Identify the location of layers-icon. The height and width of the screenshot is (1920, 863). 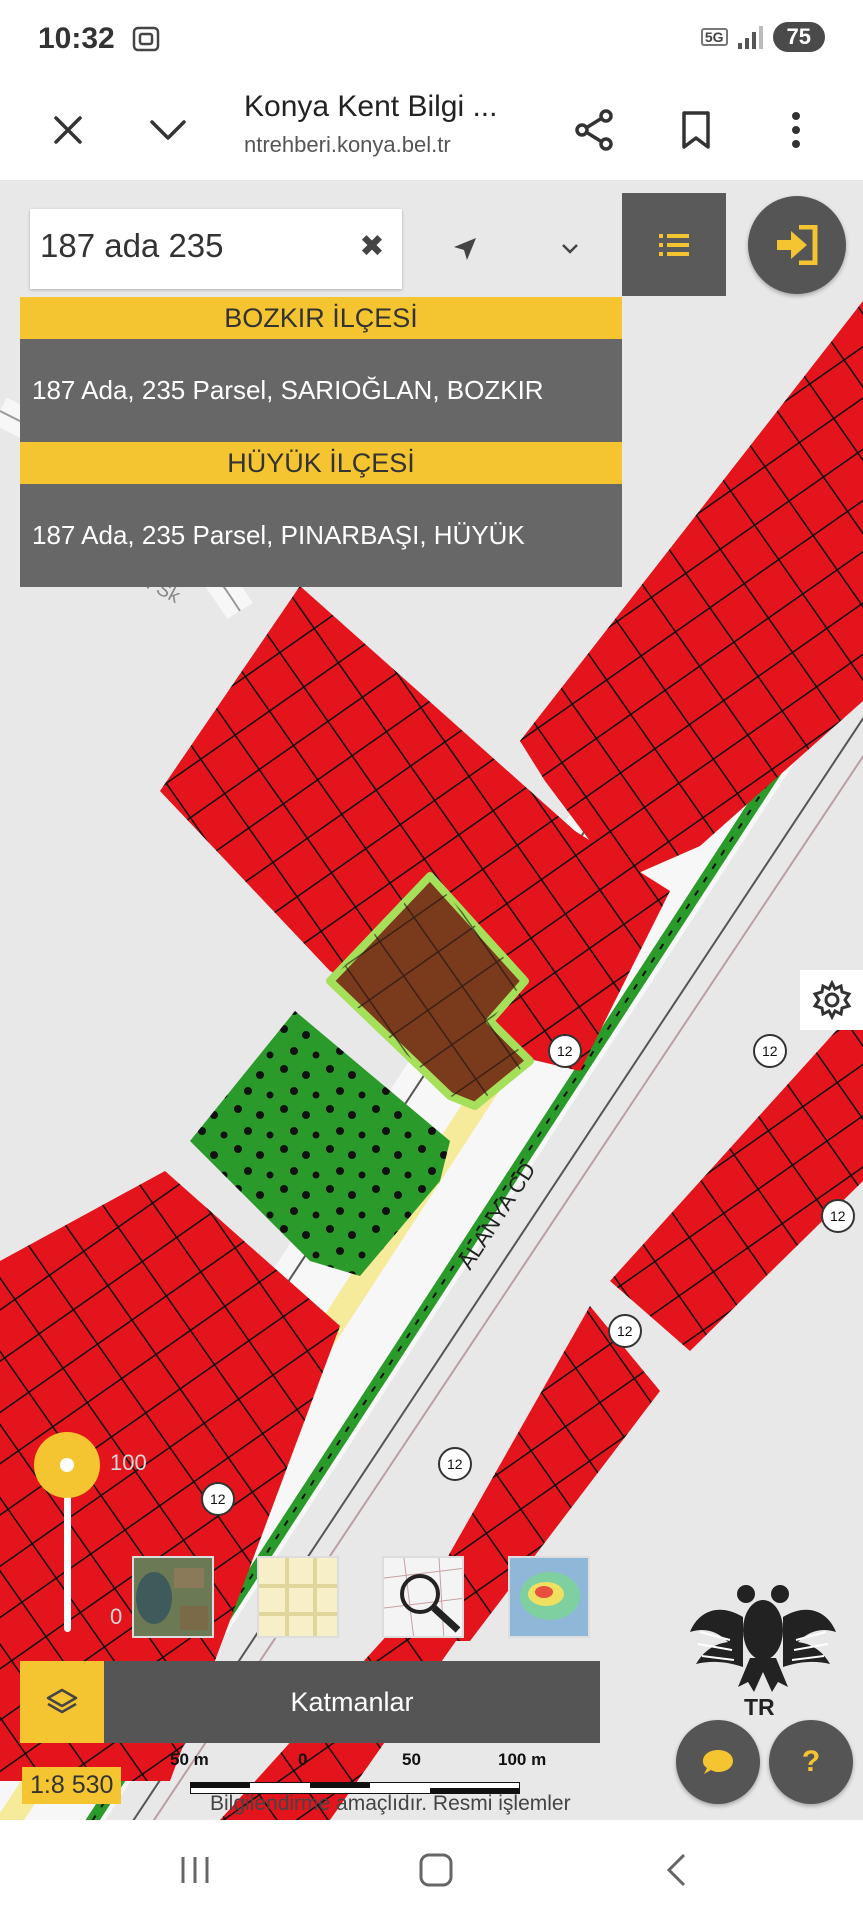
(62, 1702).